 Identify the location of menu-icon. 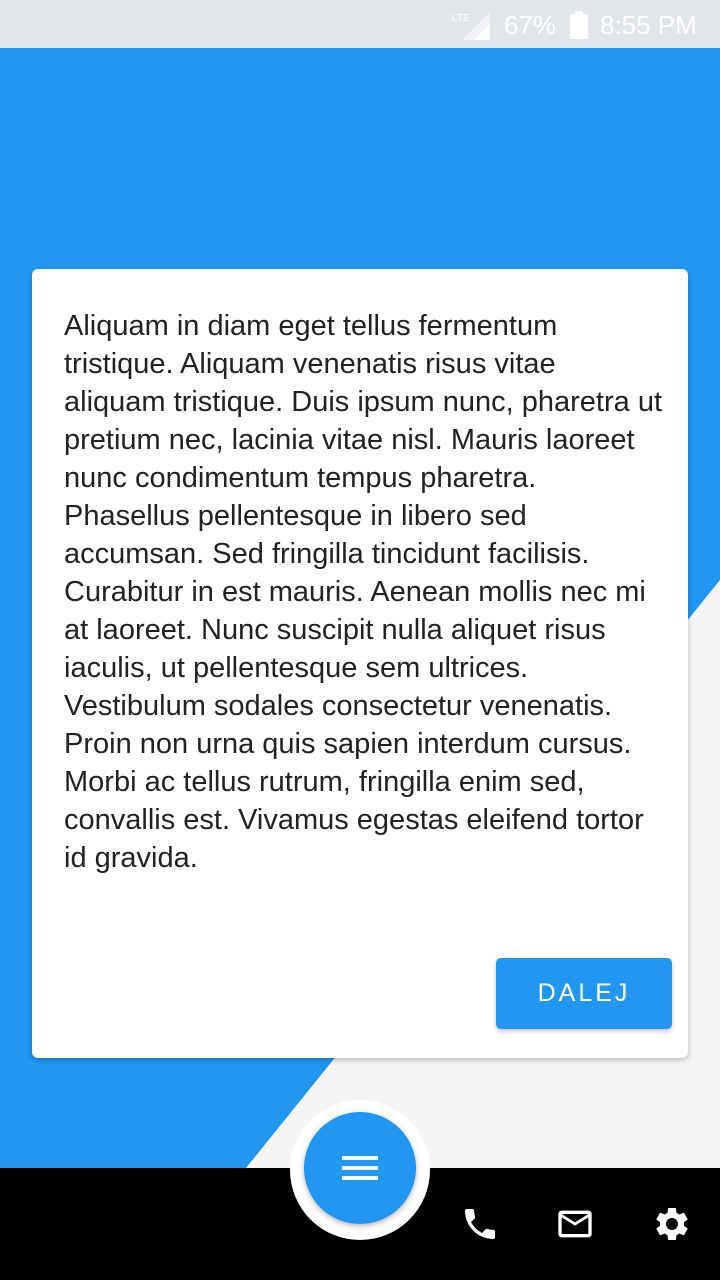
(360, 1168).